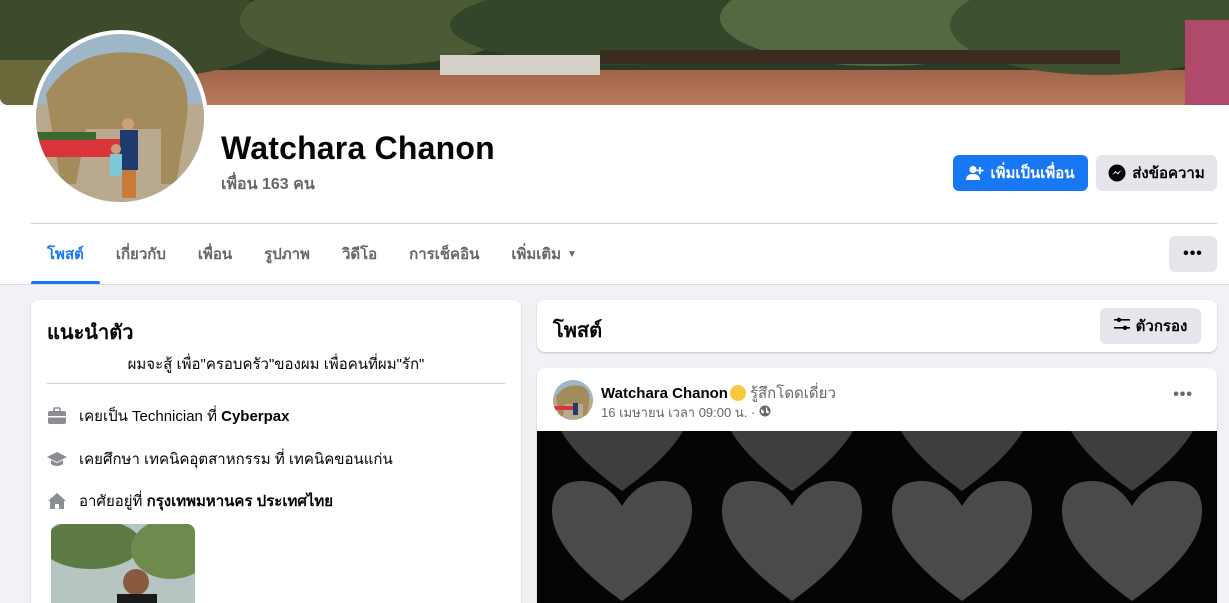 This screenshot has width=1229, height=603. What do you see at coordinates (765, 412) in the screenshot?
I see `globe-icon` at bounding box center [765, 412].